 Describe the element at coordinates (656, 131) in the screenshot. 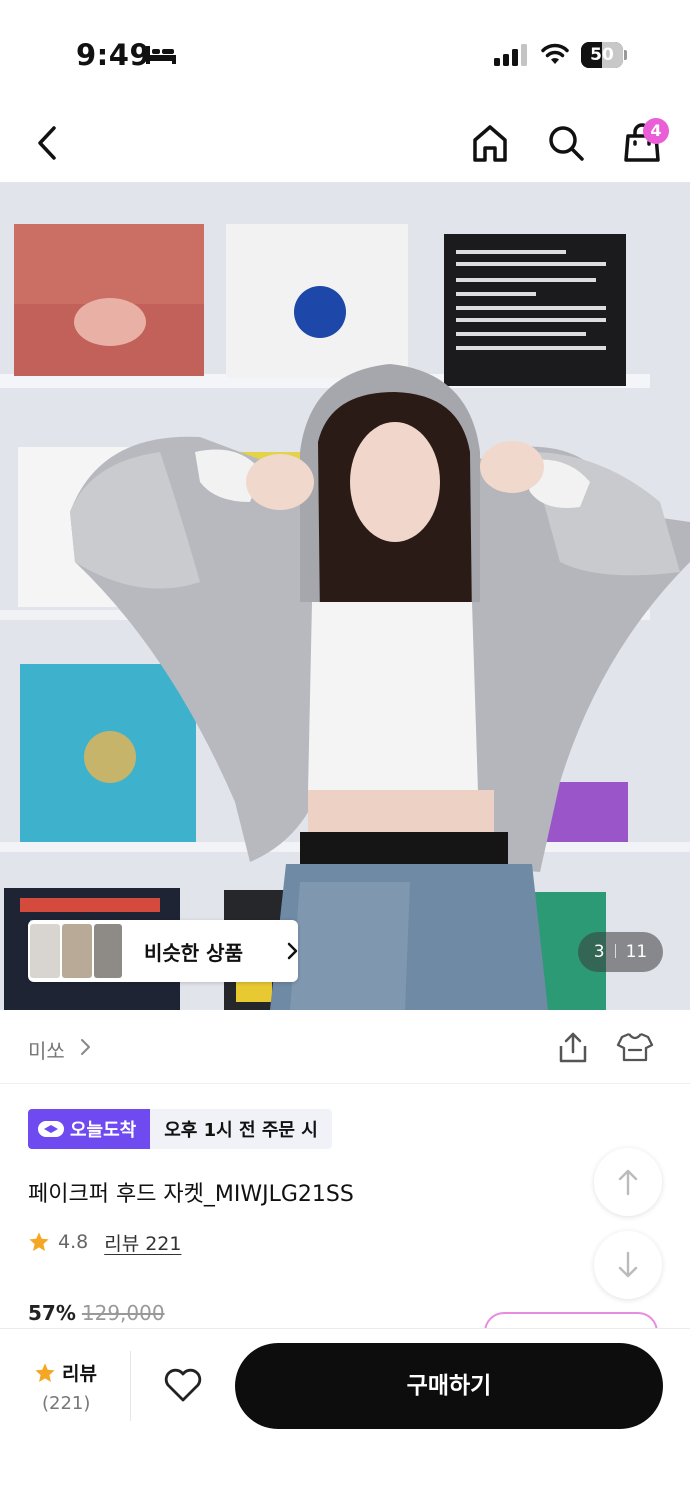

I see `cart-count-badge: 4` at that location.